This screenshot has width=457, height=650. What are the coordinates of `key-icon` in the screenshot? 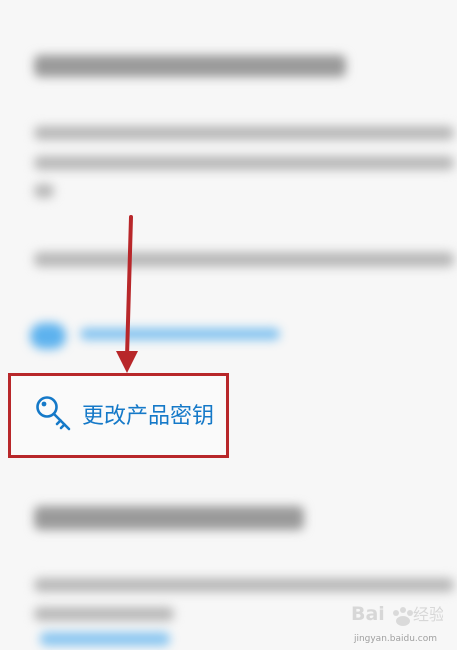 It's located at (53, 413).